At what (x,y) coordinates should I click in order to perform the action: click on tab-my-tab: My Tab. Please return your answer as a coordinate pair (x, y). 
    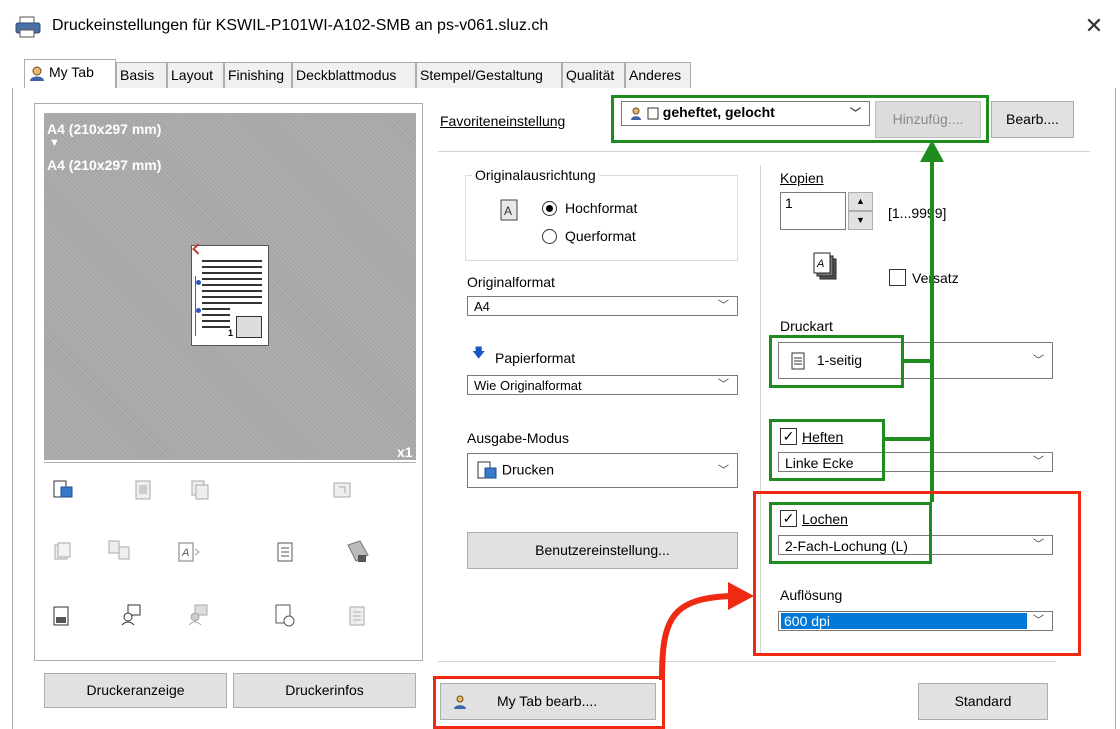
    Looking at the image, I should click on (70, 74).